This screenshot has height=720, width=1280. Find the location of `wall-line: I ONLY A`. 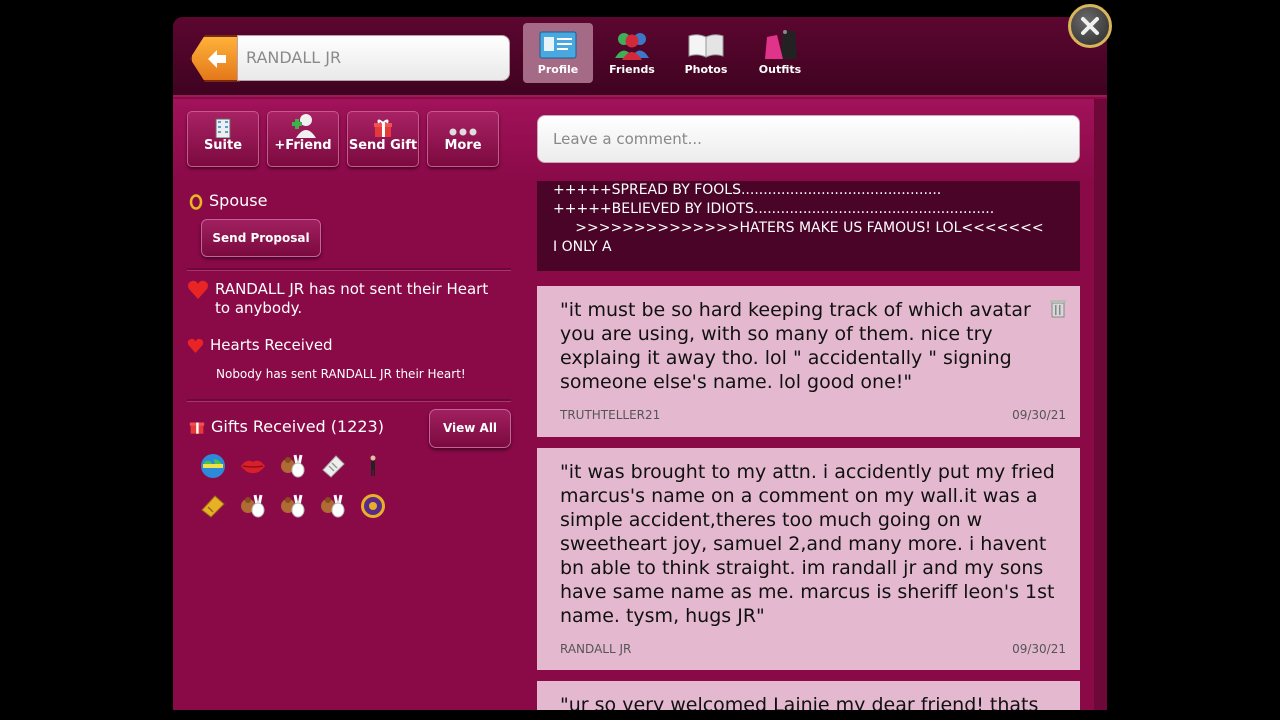

wall-line: I ONLY A is located at coordinates (582, 247).